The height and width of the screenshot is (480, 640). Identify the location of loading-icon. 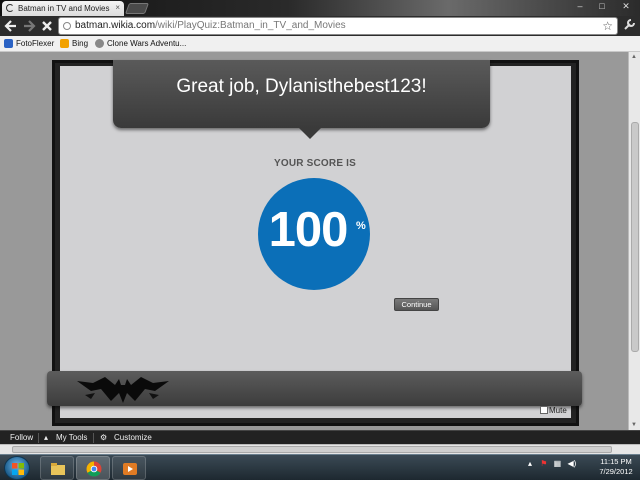
(10, 8).